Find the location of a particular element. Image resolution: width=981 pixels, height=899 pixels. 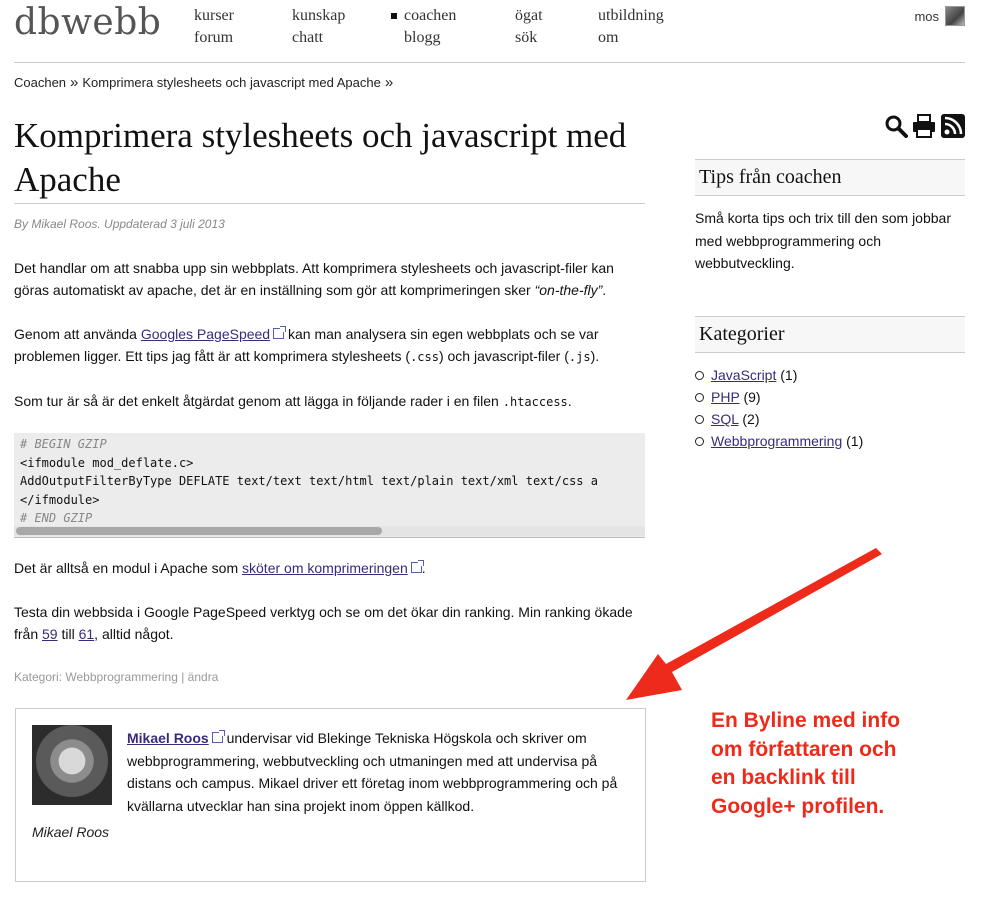

category-link-sql: SQL is located at coordinates (725, 419).